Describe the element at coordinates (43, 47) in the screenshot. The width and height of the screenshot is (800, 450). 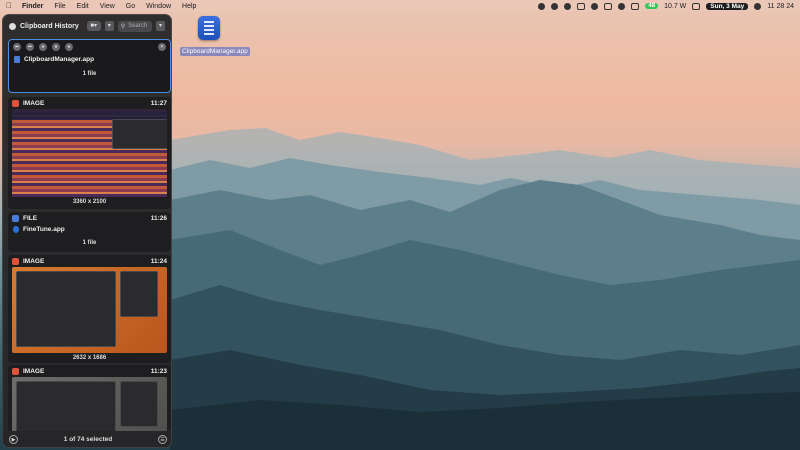
I see `copy-icon: ●` at that location.